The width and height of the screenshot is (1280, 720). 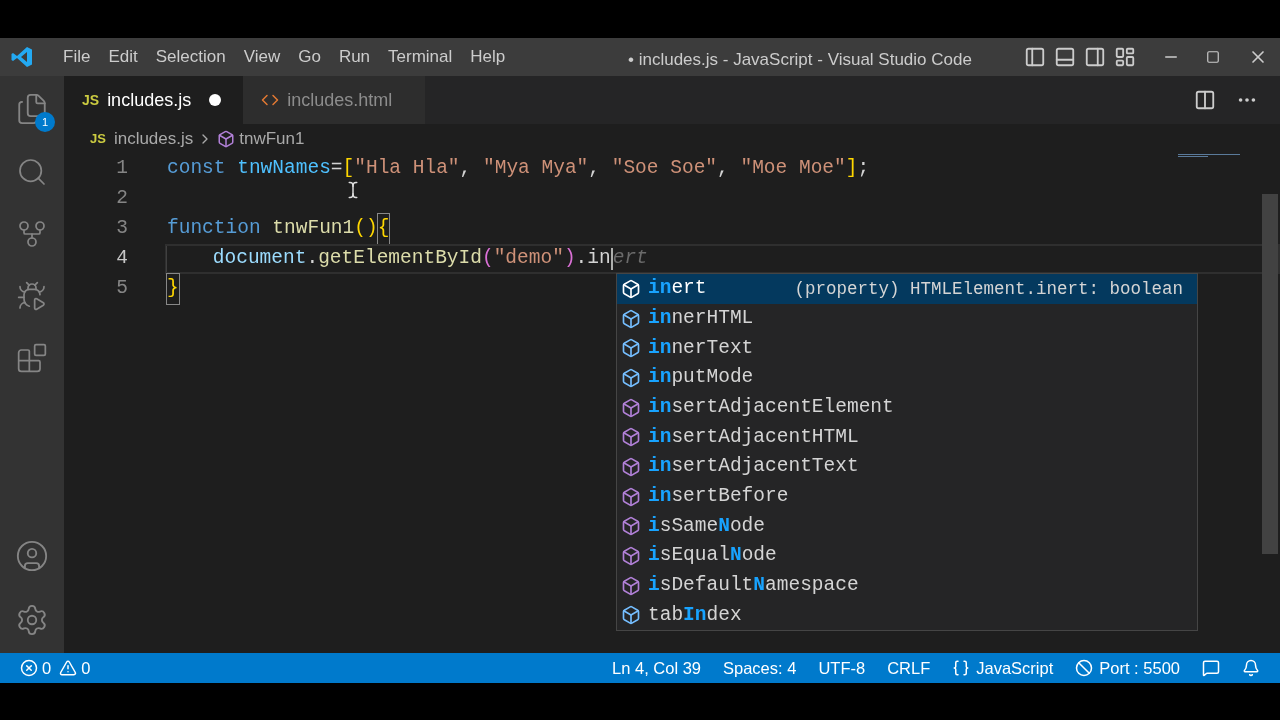 What do you see at coordinates (366, 229) in the screenshot?
I see `code-token: ()` at bounding box center [366, 229].